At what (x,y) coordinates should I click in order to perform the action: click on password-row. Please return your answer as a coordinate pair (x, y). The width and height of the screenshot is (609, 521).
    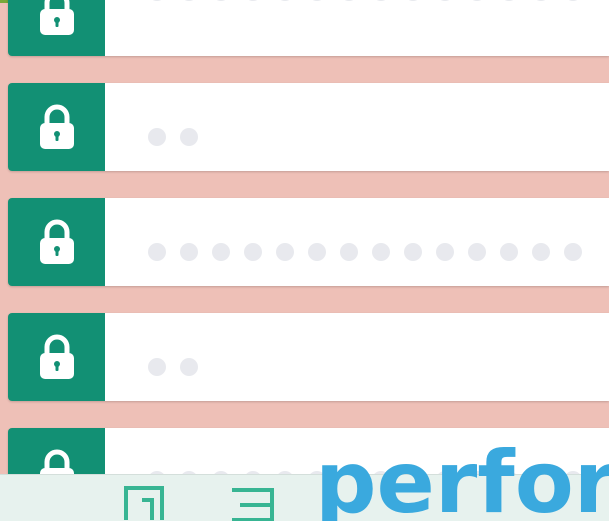
    Looking at the image, I should click on (308, 28).